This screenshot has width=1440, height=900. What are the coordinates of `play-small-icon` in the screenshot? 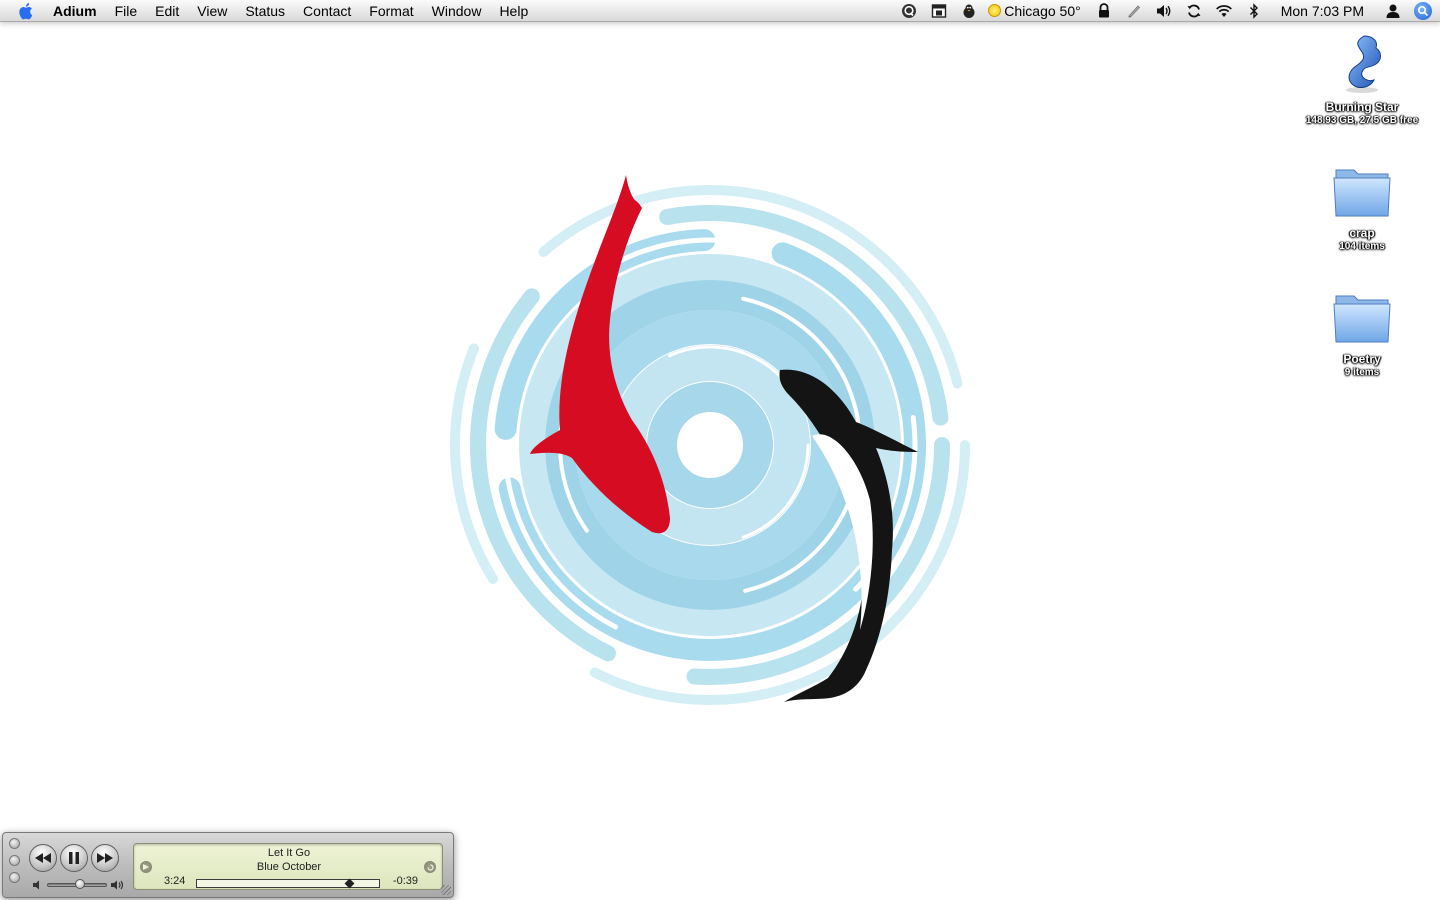 It's located at (146, 867).